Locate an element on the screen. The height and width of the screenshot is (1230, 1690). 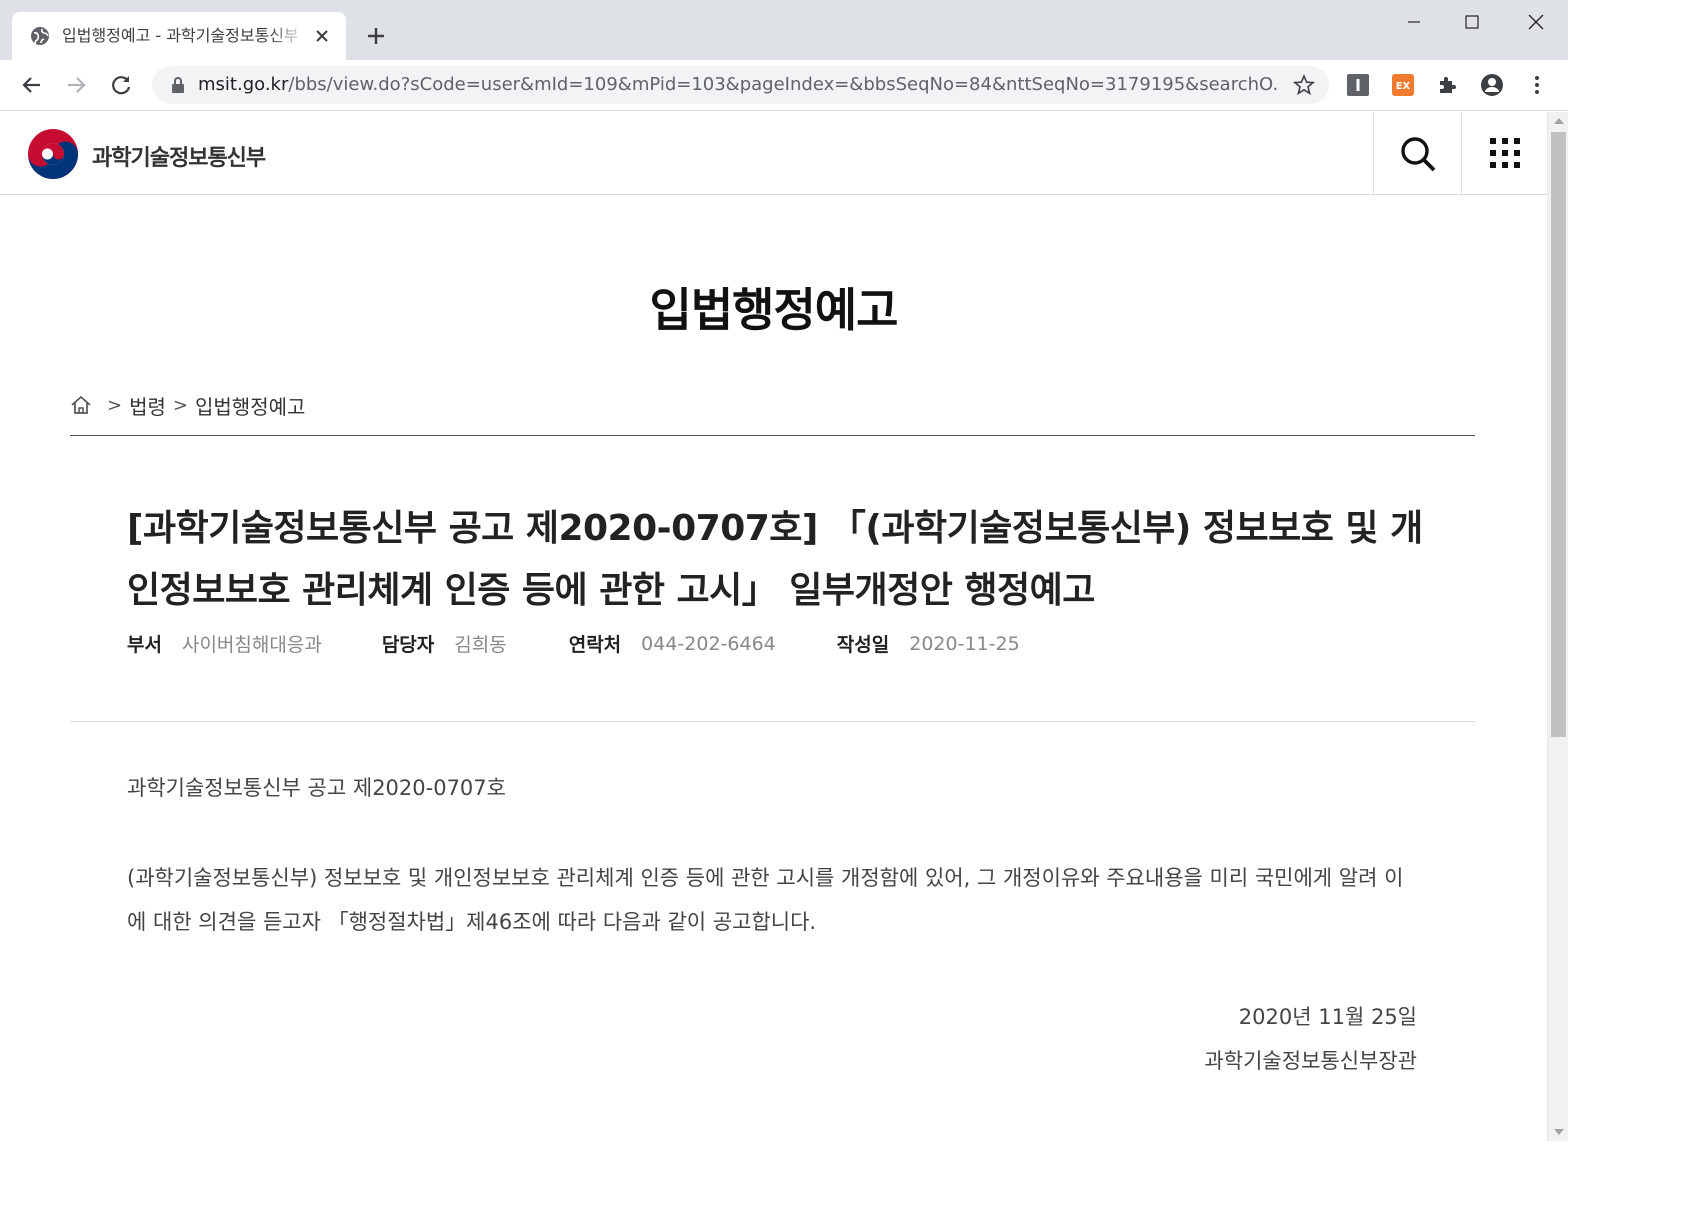
page-title: 입법행정예고 is located at coordinates (774, 310).